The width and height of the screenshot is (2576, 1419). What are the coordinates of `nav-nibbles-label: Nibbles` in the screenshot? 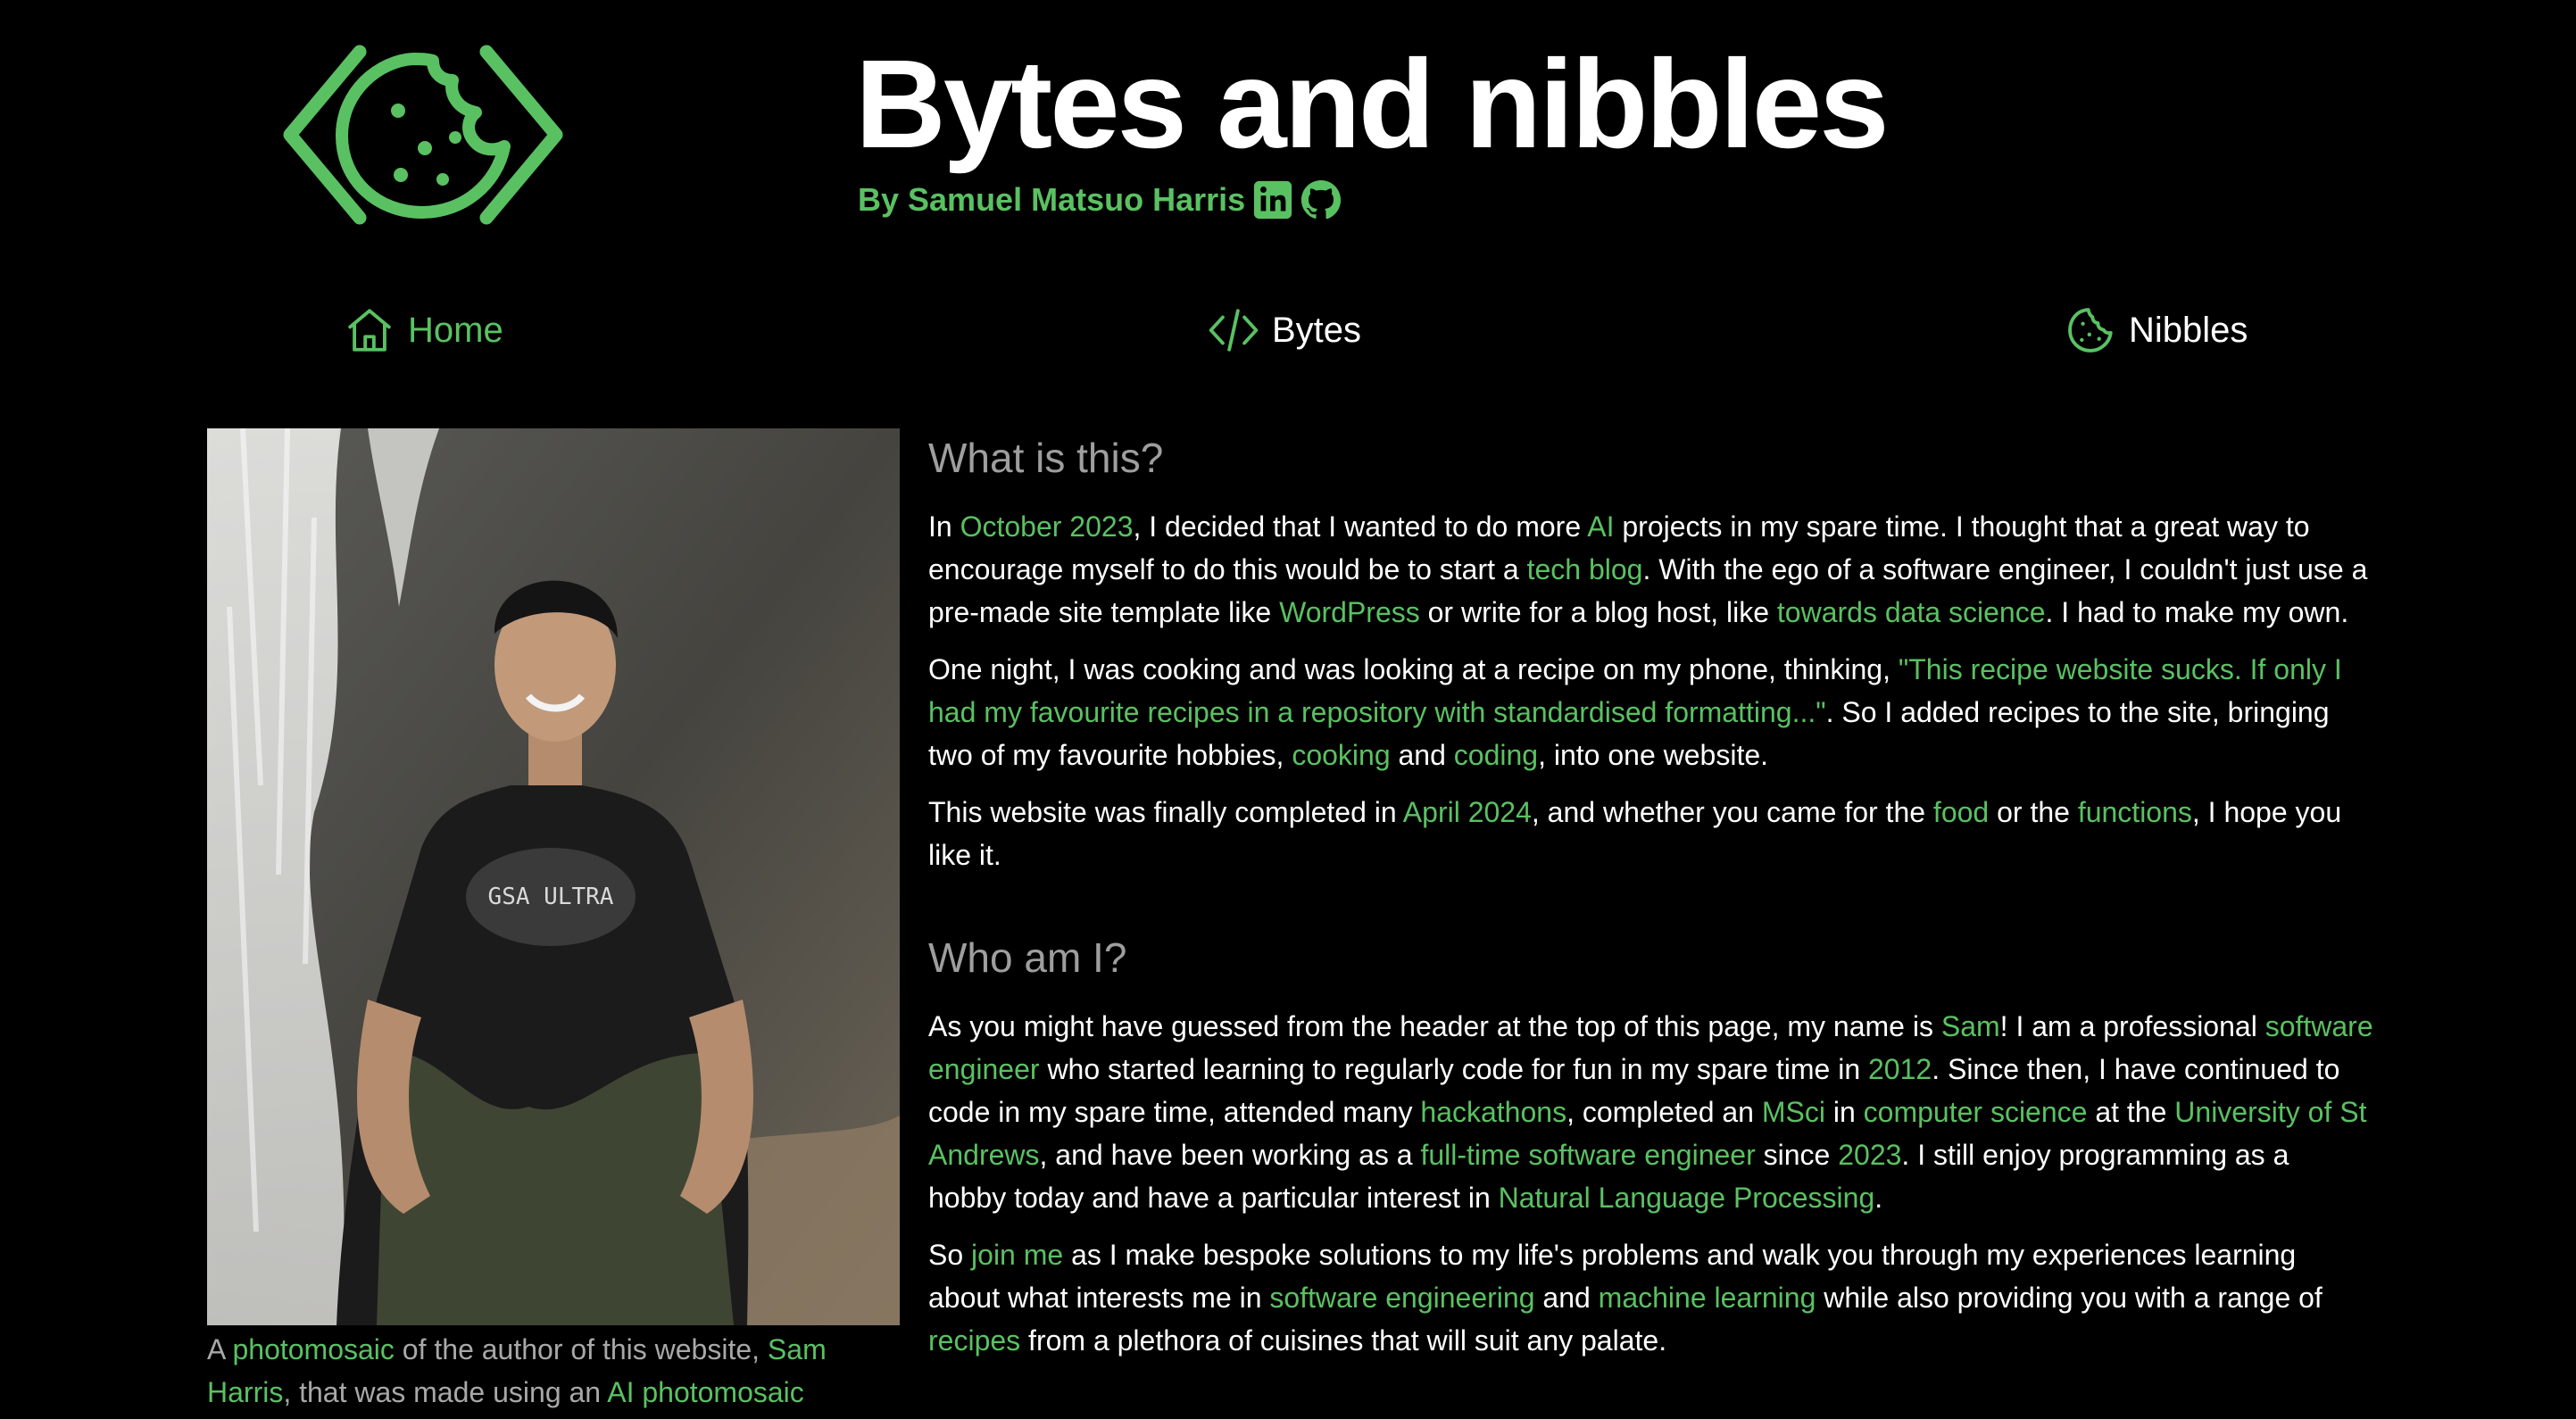 It's located at (2188, 330).